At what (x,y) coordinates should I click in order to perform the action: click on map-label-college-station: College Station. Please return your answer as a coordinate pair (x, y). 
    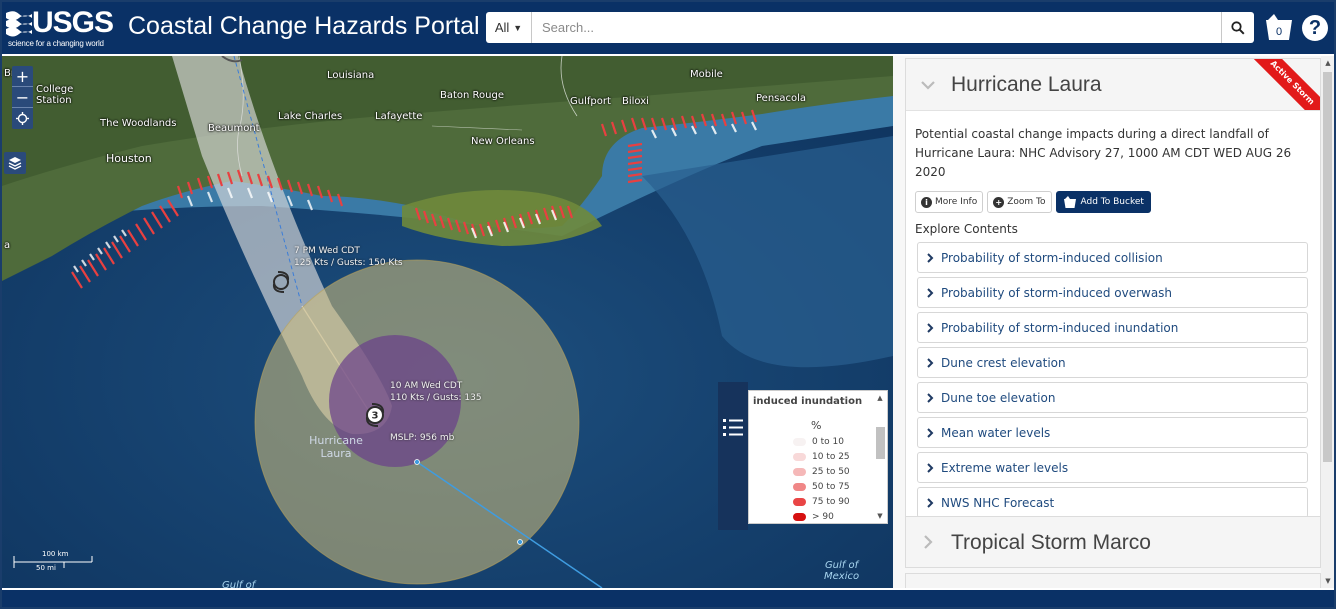
    Looking at the image, I should click on (55, 95).